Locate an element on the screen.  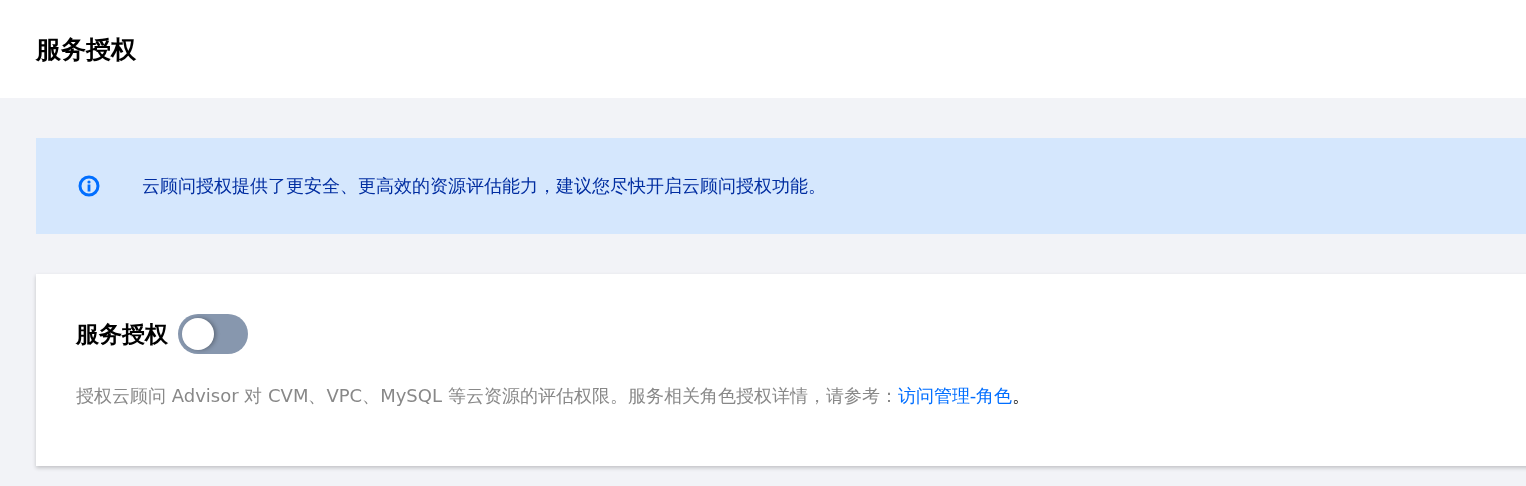
info-icon is located at coordinates (89, 186).